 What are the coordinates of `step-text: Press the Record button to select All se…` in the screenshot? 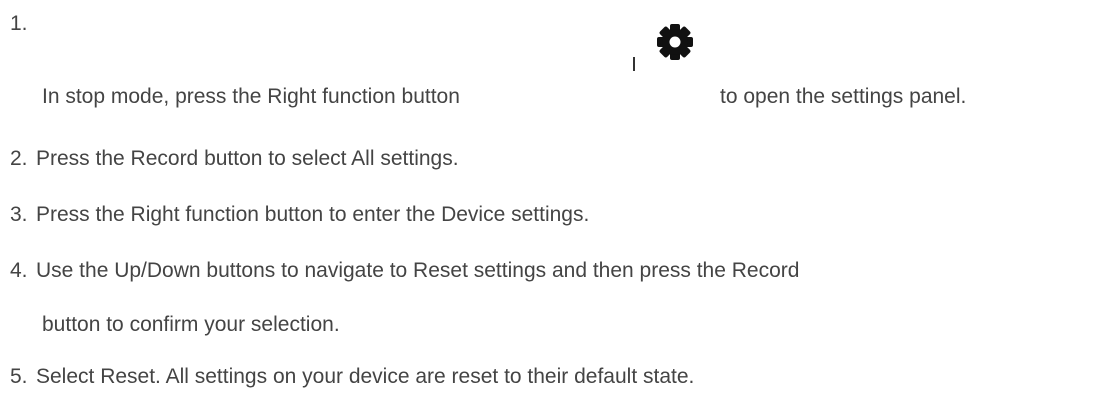 It's located at (247, 158).